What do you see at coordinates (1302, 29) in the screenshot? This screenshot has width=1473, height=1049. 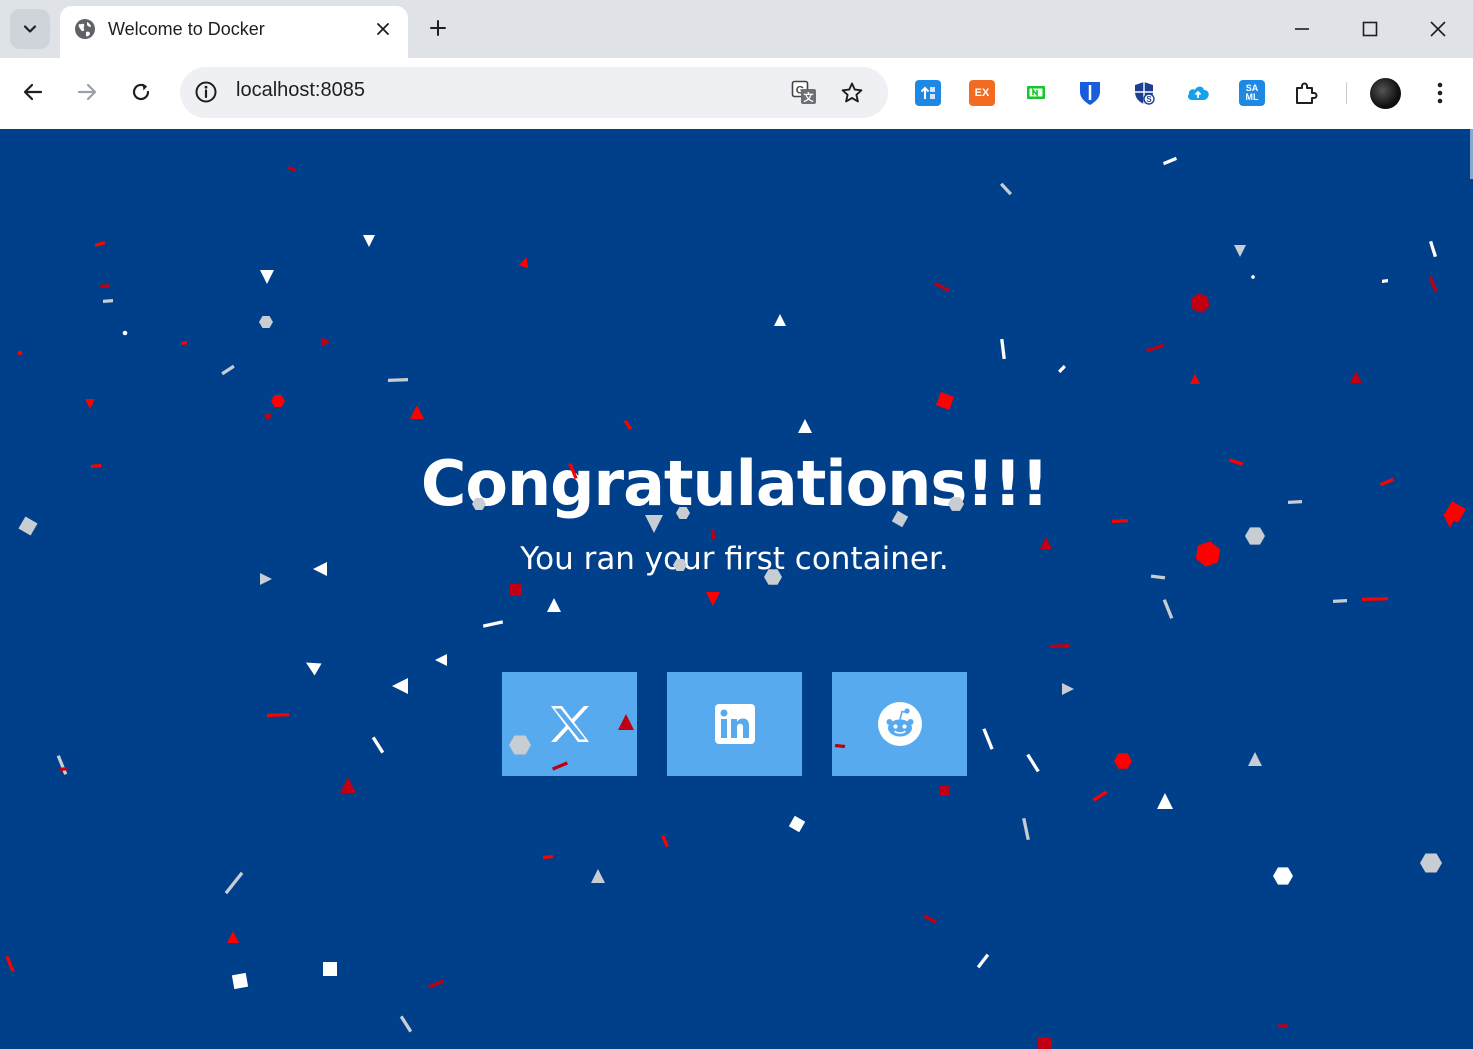 I see `minimize-button` at bounding box center [1302, 29].